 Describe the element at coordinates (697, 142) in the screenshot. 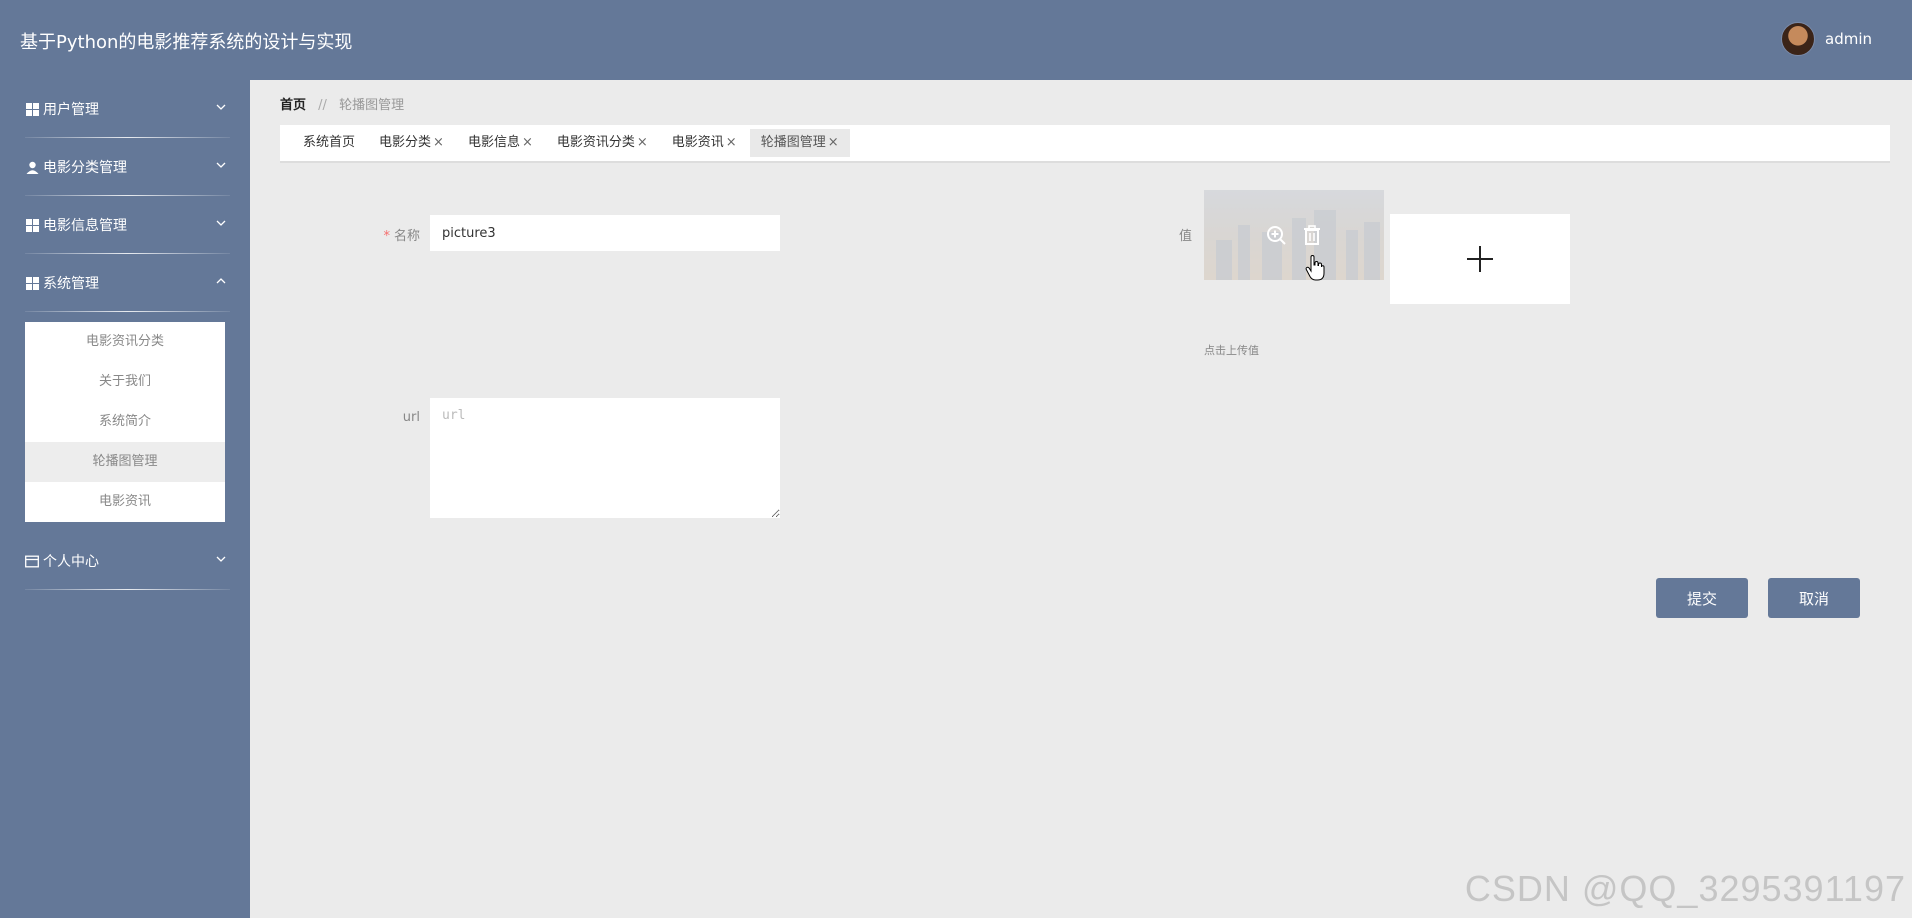

I see `tab-label: 电影资讯` at that location.